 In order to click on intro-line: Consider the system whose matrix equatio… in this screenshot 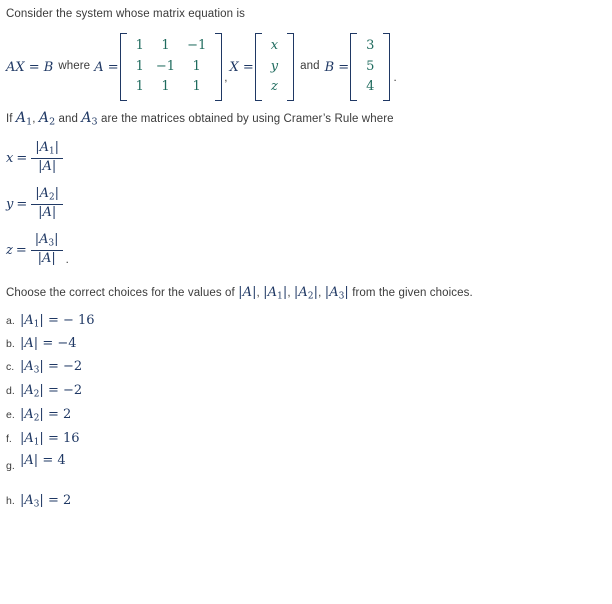, I will do `click(125, 14)`.